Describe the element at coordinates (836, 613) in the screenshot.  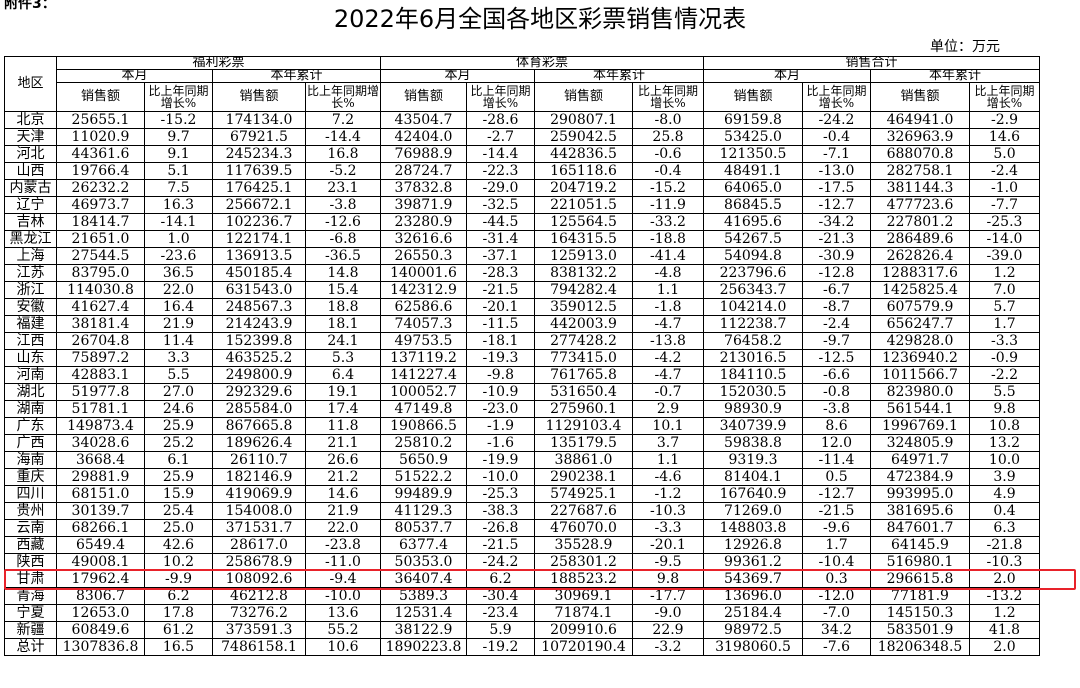
I see `growth-cell: -7.0` at that location.